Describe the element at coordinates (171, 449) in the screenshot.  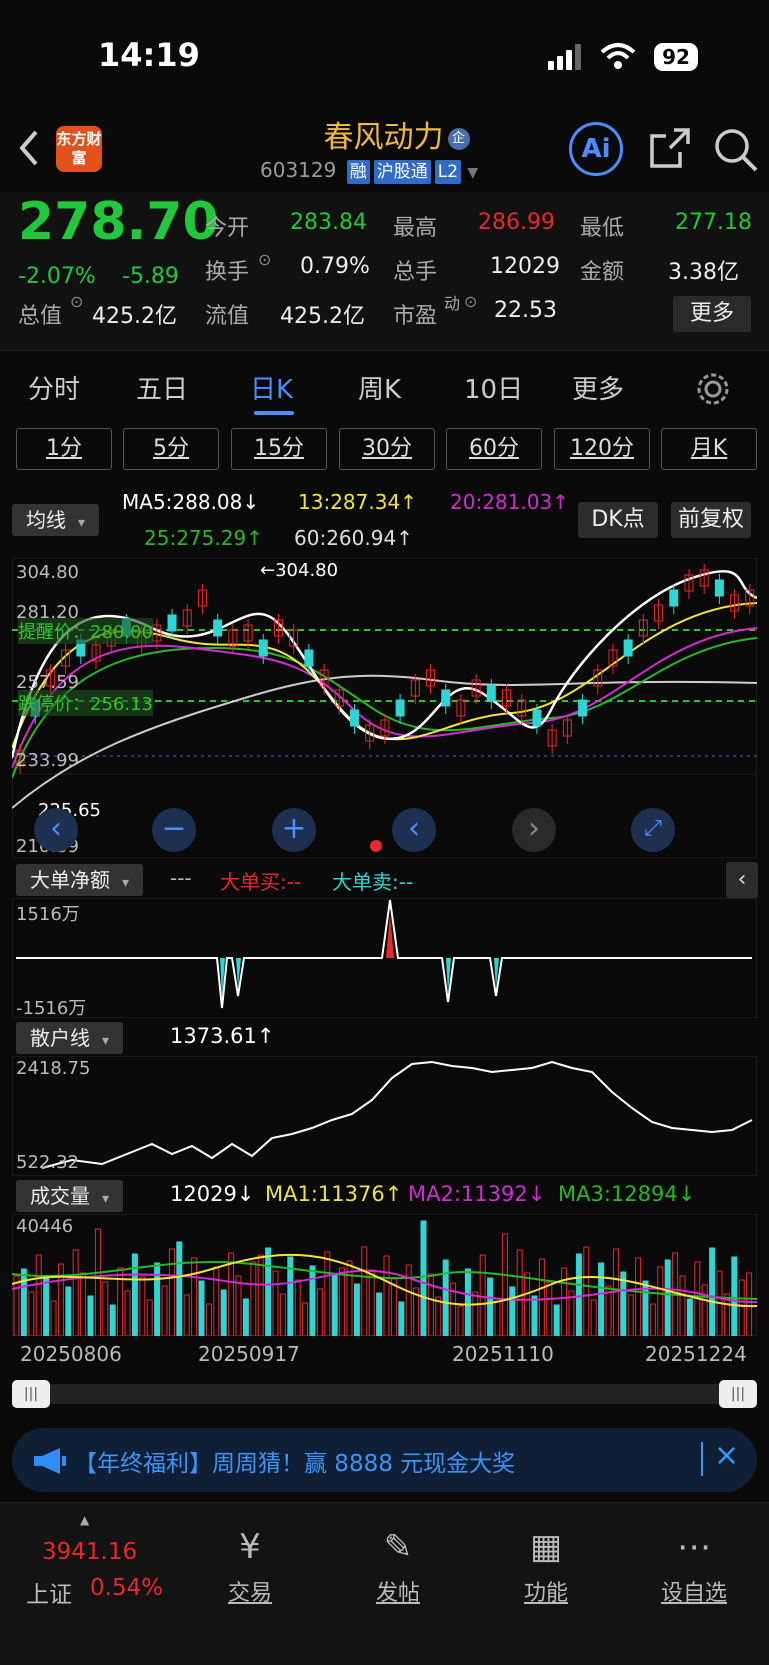
I see `interval-5min: 5分` at that location.